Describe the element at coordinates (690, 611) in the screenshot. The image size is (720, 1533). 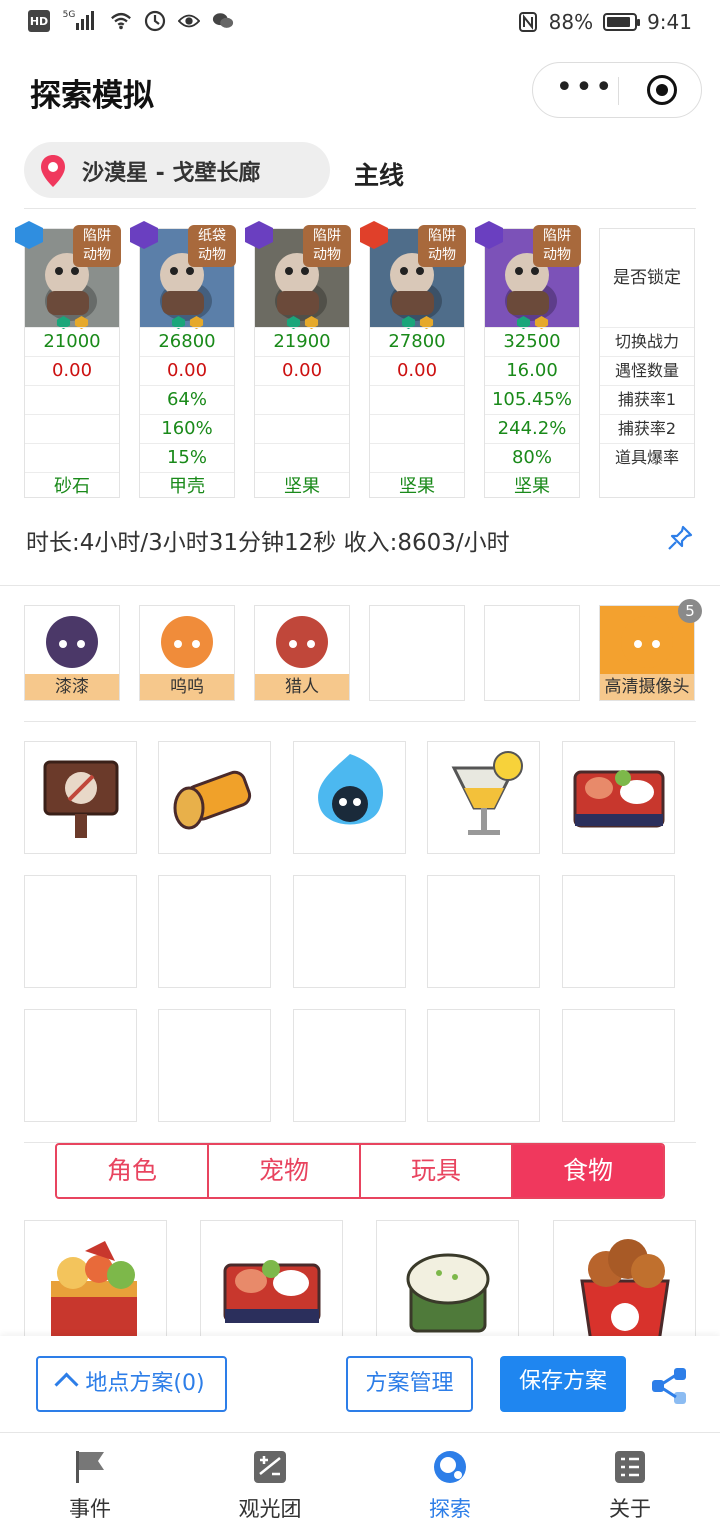
I see `device-count-badge: 5` at that location.